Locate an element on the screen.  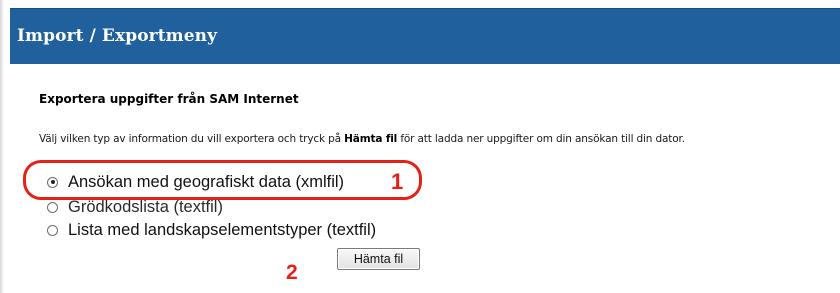
instructions-button-reference: Hämta fil is located at coordinates (371, 139).